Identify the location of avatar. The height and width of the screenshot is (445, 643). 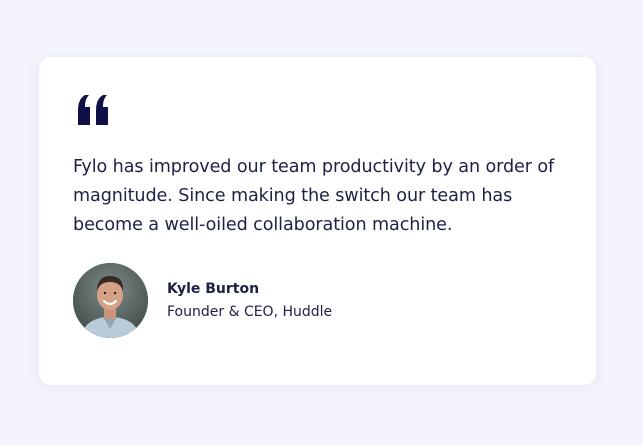
(110, 300).